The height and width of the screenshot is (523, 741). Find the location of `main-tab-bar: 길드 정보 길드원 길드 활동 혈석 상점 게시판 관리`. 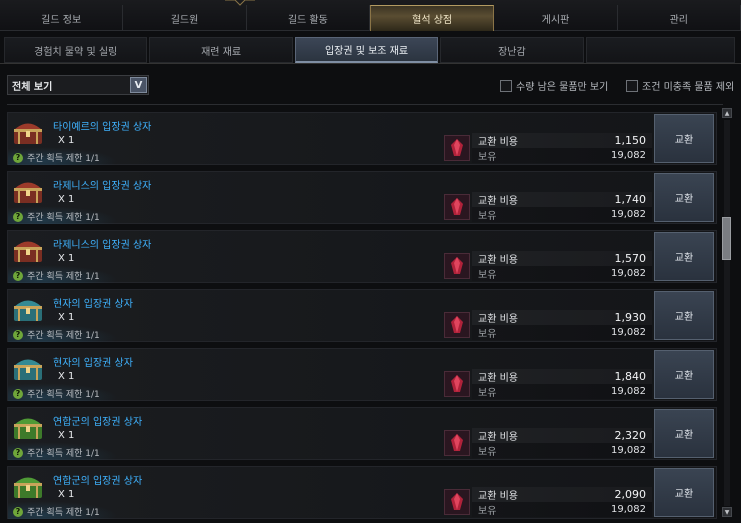

main-tab-bar: 길드 정보 길드원 길드 활동 혈석 상점 게시판 관리 is located at coordinates (370, 15).